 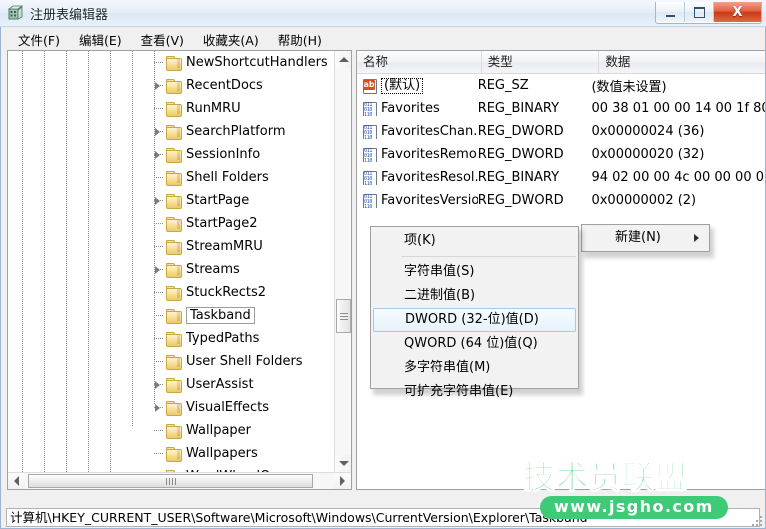 What do you see at coordinates (171, 338) in the screenshot?
I see `tree-item-typedpaths: TypedPaths` at bounding box center [171, 338].